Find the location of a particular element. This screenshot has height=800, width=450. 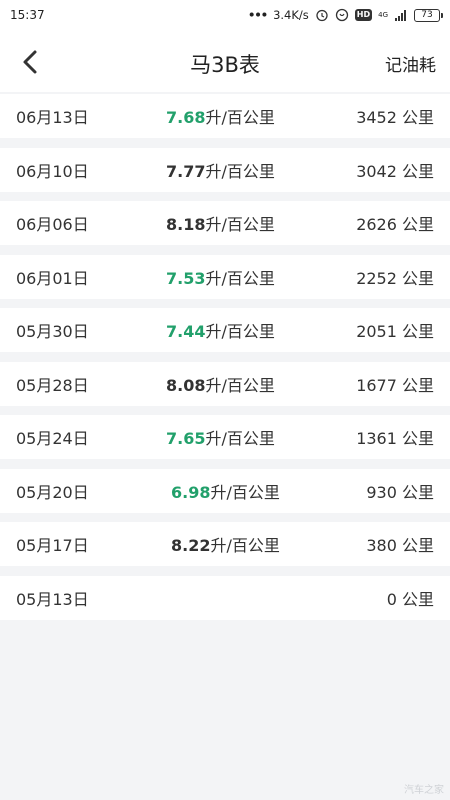

fuel-record-row: 05月20日 6.98升/百公里 930 公里 is located at coordinates (225, 490).